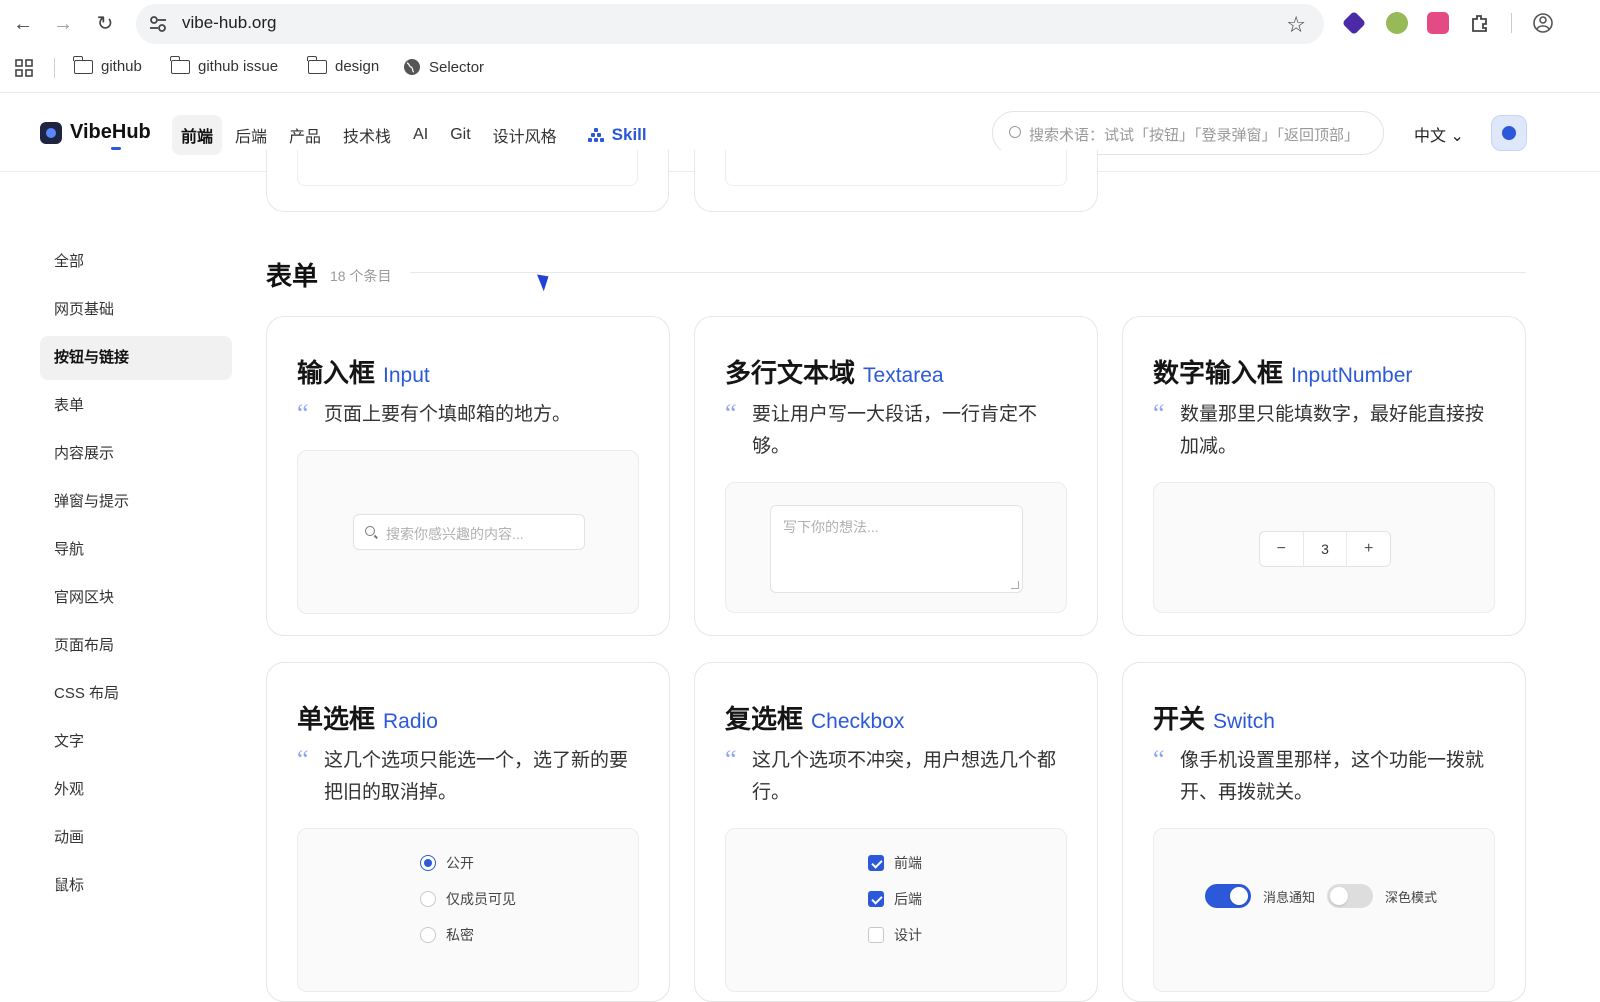  I want to click on previous-demo-bottom, so click(896, 168).